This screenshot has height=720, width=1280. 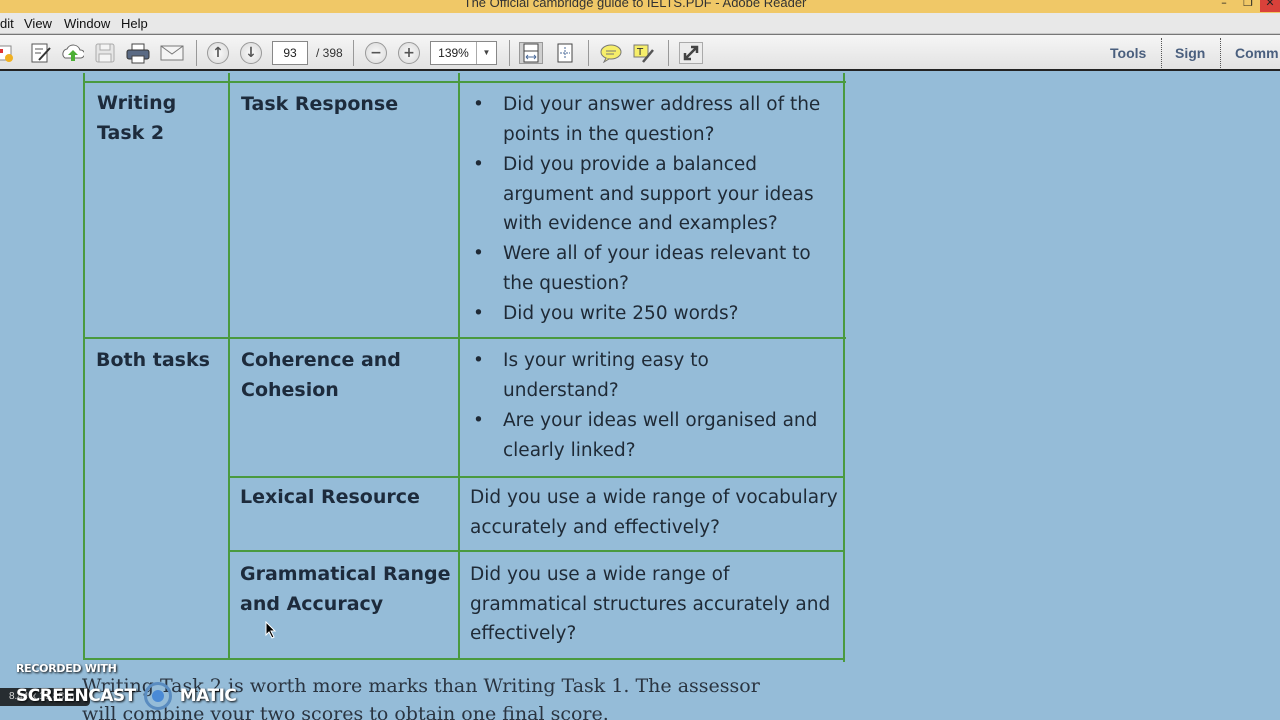 I want to click on edit-icon, so click(x=41, y=53).